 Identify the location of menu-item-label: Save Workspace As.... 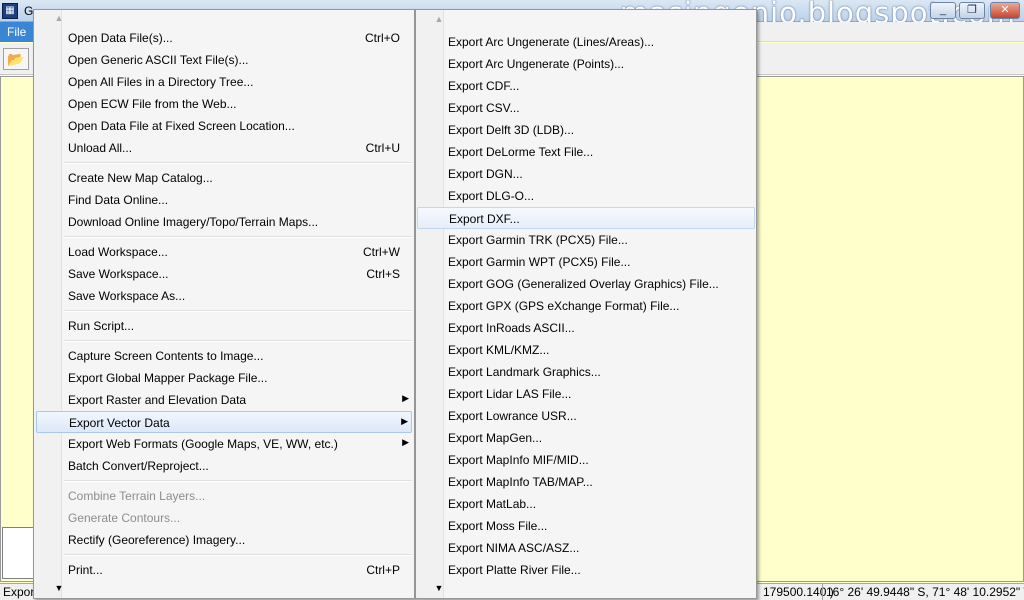
(127, 296).